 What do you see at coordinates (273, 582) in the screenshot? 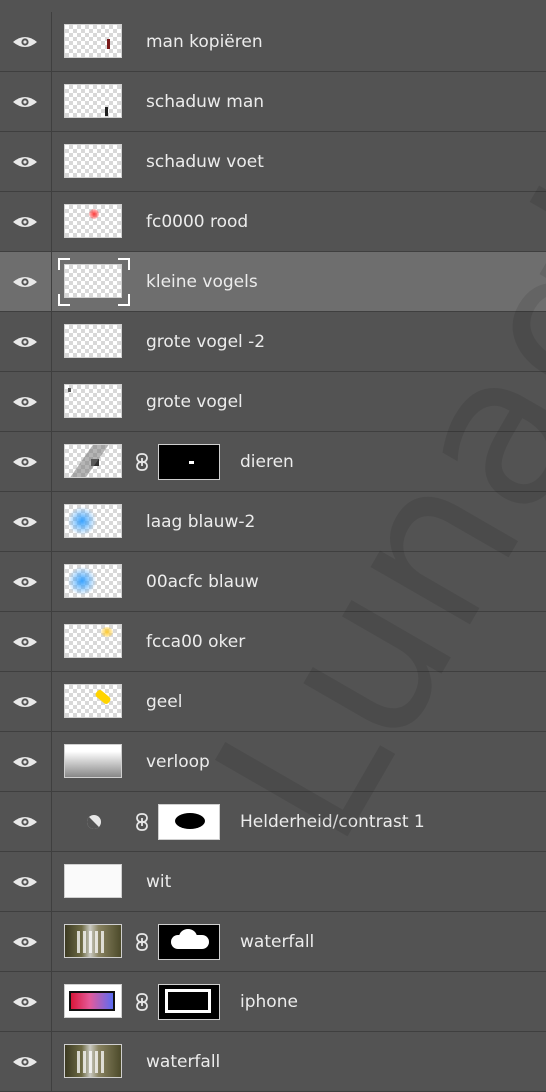
I see `layer-row: 00acfc blauw` at bounding box center [273, 582].